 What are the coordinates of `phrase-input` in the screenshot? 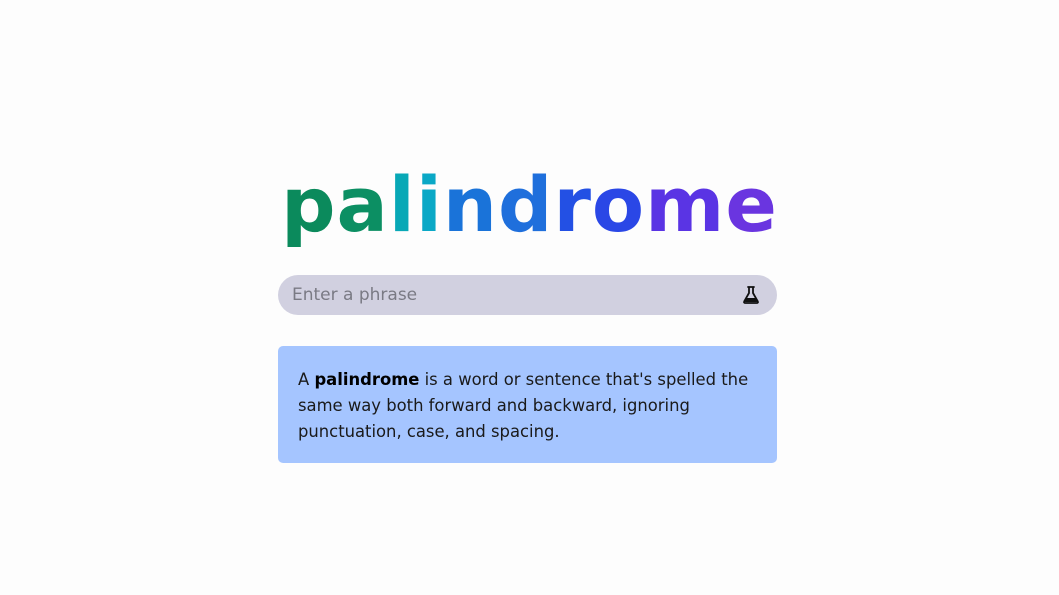 It's located at (502, 295).